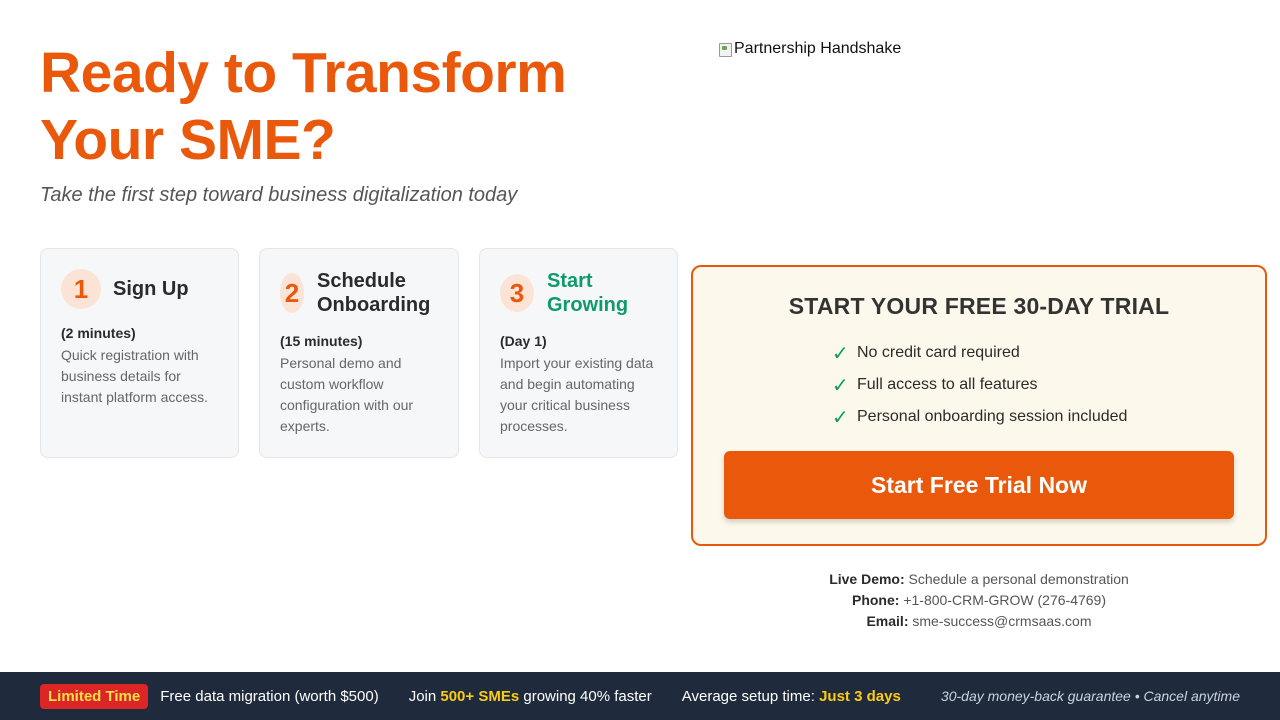 Image resolution: width=1280 pixels, height=720 pixels. I want to click on join-highlight: 500+ SMEs, so click(480, 696).